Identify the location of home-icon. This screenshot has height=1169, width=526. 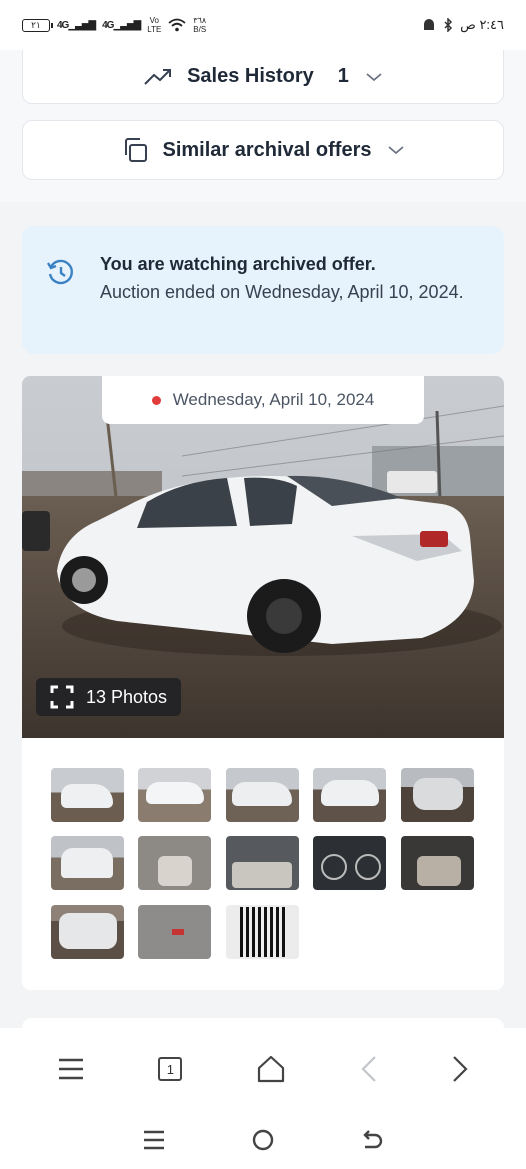
(271, 1069).